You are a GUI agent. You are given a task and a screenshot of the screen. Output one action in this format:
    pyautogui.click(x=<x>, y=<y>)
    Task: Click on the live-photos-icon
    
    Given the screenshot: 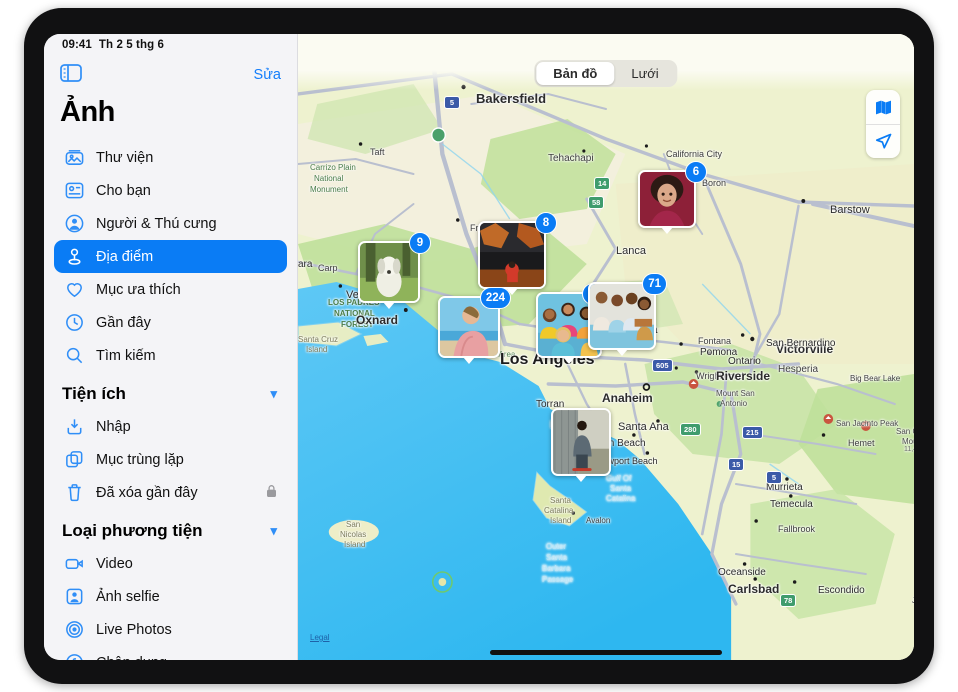 What is the action you would take?
    pyautogui.click(x=74, y=629)
    